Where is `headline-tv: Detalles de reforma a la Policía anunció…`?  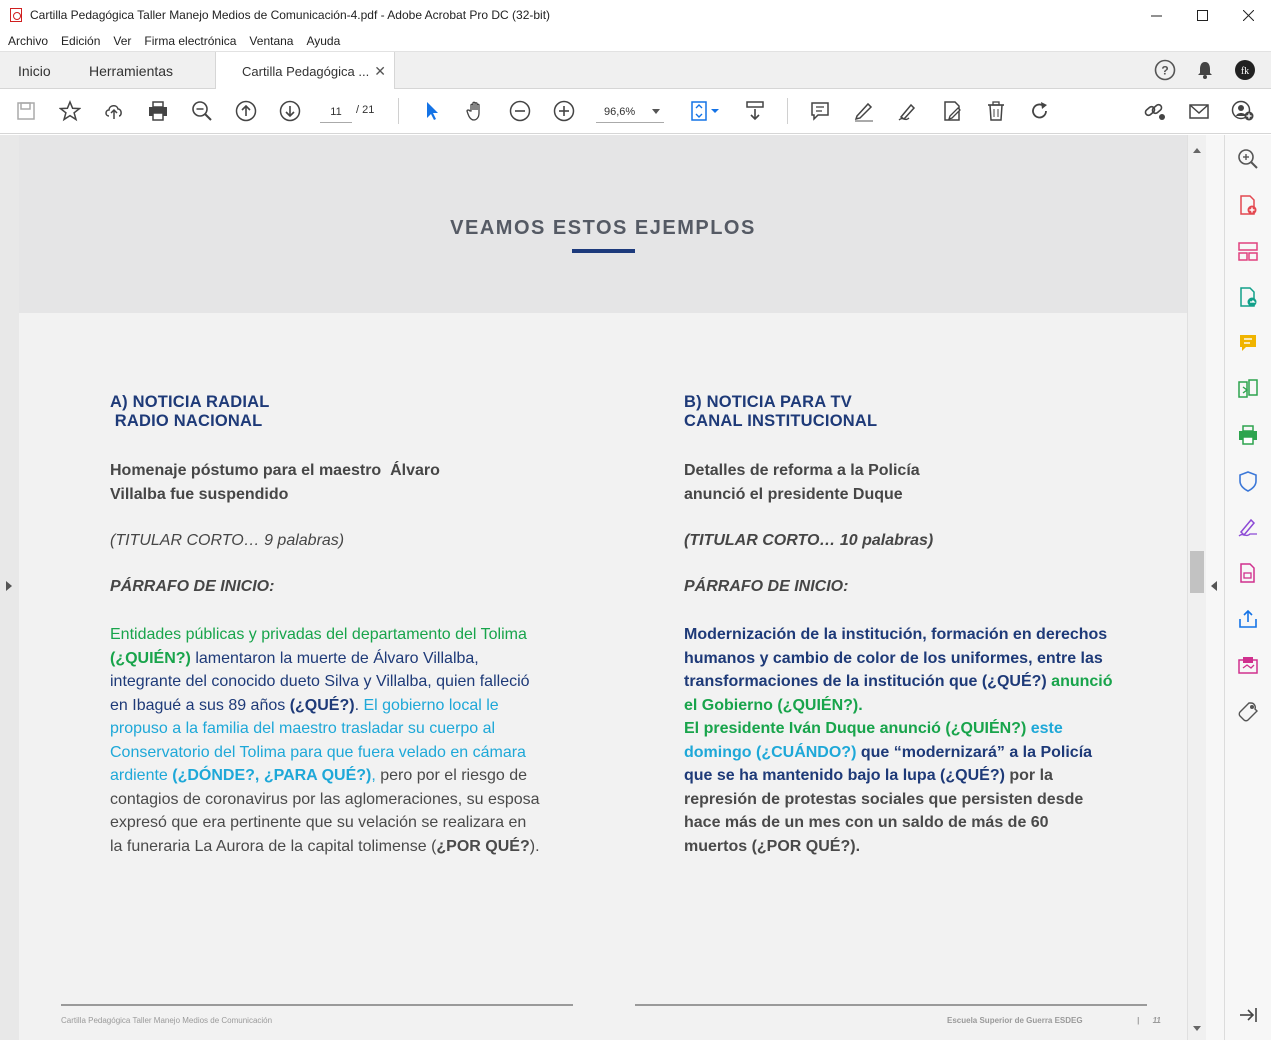 headline-tv: Detalles de reforma a la Policía anunció… is located at coordinates (899, 483).